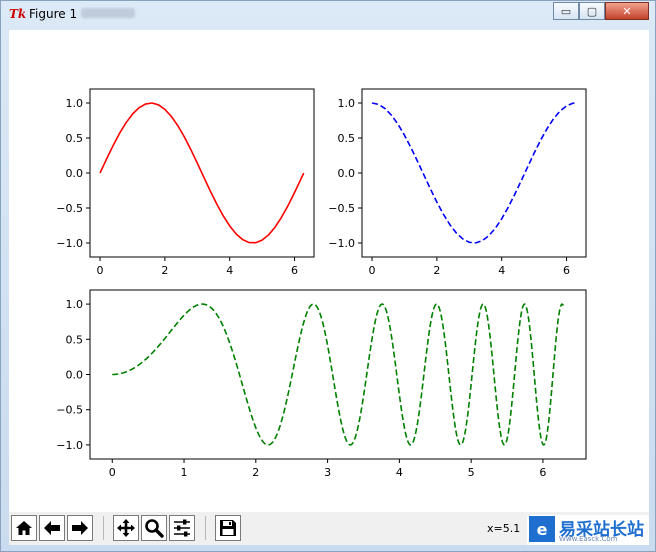 This screenshot has width=656, height=552. I want to click on close-button: ✕, so click(627, 11).